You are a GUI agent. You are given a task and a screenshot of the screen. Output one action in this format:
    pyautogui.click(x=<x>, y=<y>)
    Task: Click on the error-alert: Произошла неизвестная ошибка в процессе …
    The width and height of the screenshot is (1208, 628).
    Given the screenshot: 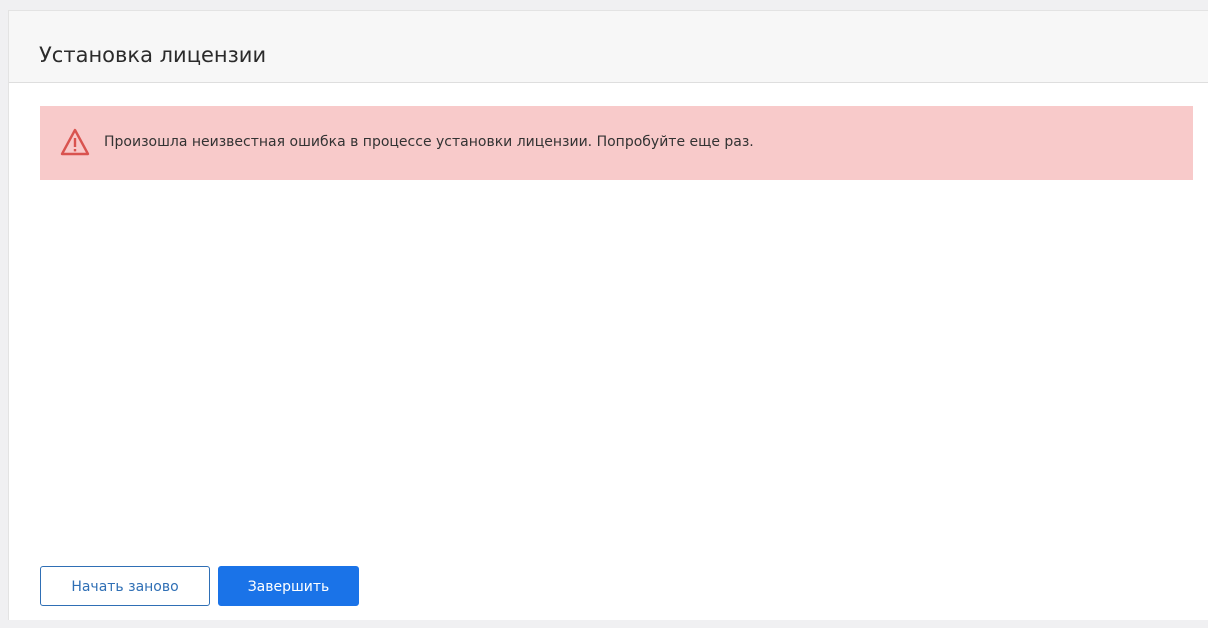 What is the action you would take?
    pyautogui.click(x=616, y=143)
    